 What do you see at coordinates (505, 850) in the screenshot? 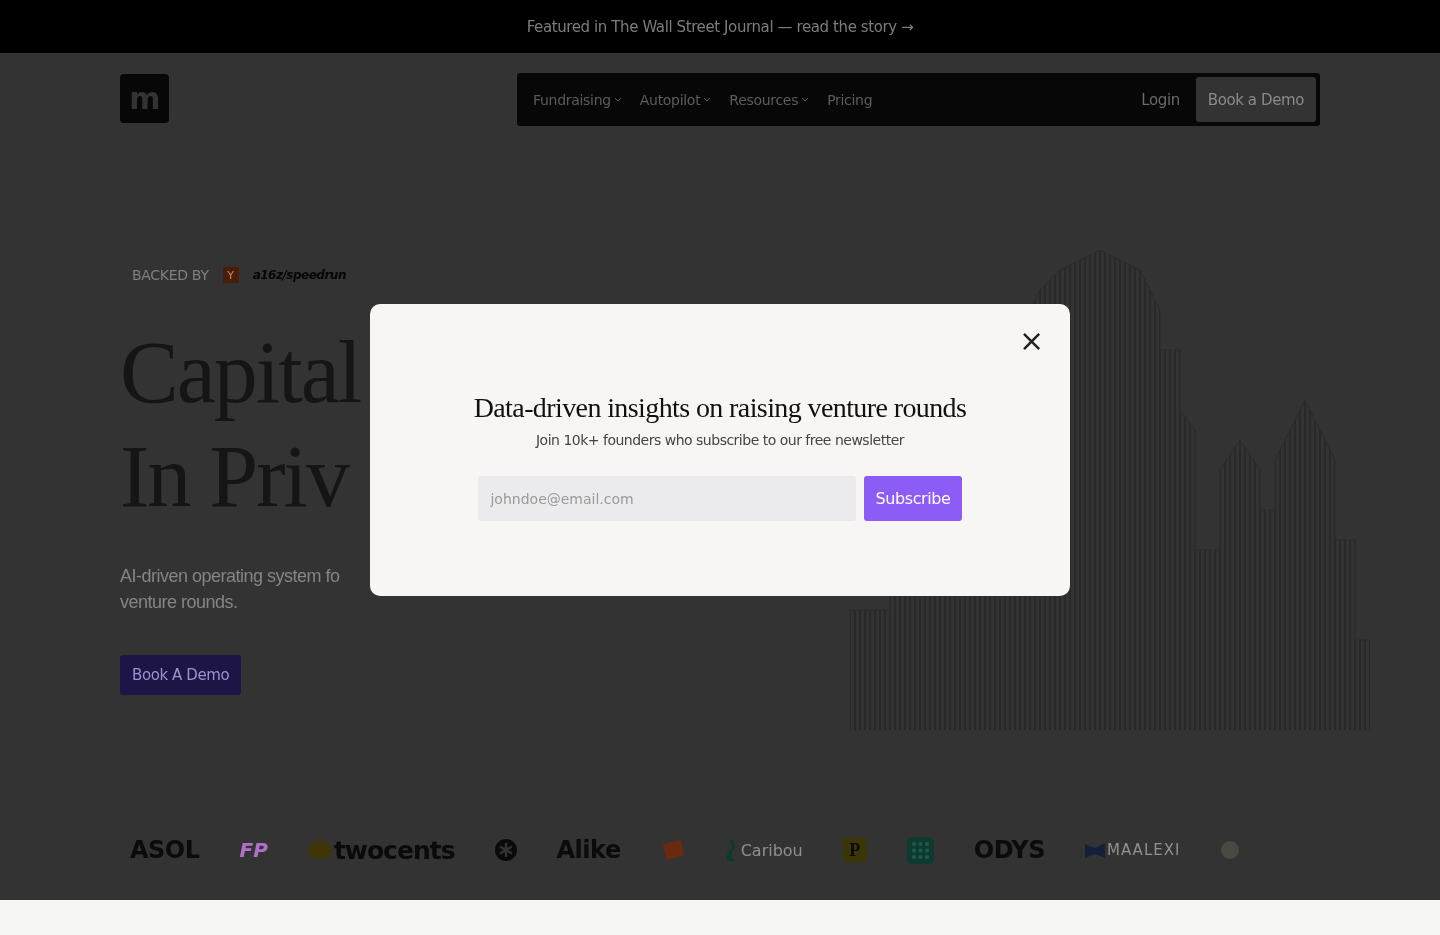
I see `star-logo-icon` at bounding box center [505, 850].